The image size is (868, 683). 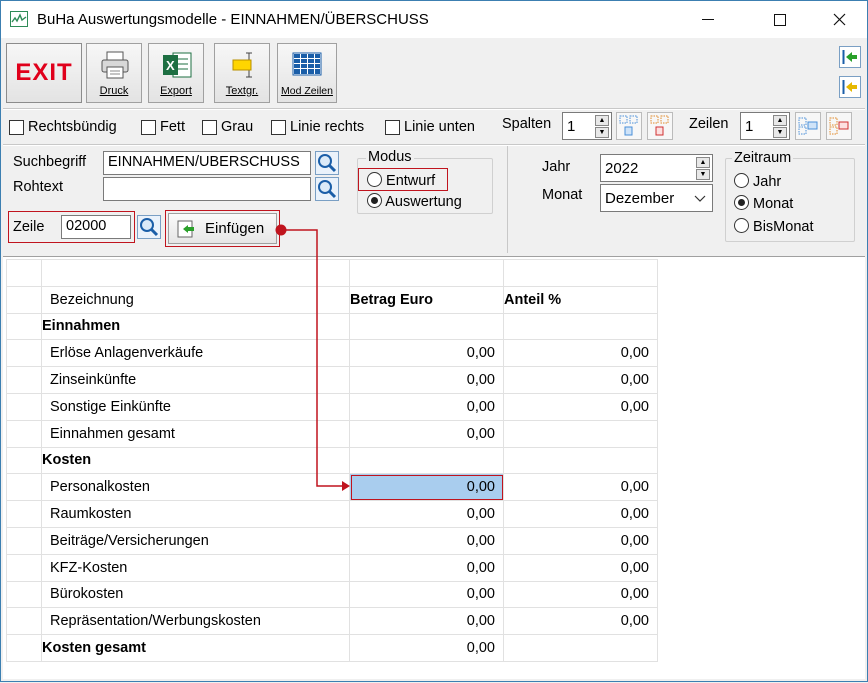 What do you see at coordinates (839, 19) in the screenshot?
I see `close-button` at bounding box center [839, 19].